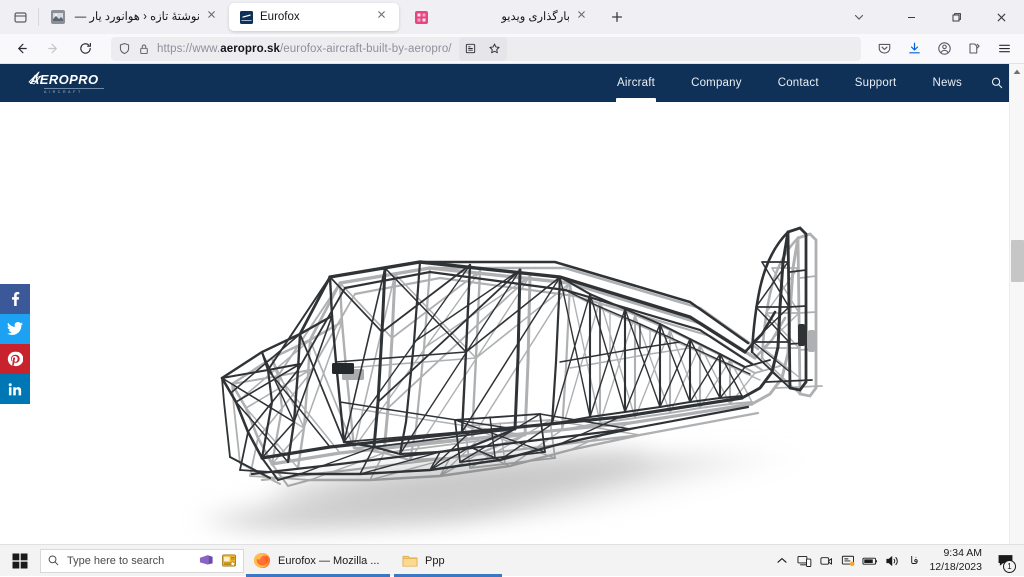 Image resolution: width=1024 pixels, height=577 pixels. I want to click on shield-icon, so click(124, 48).